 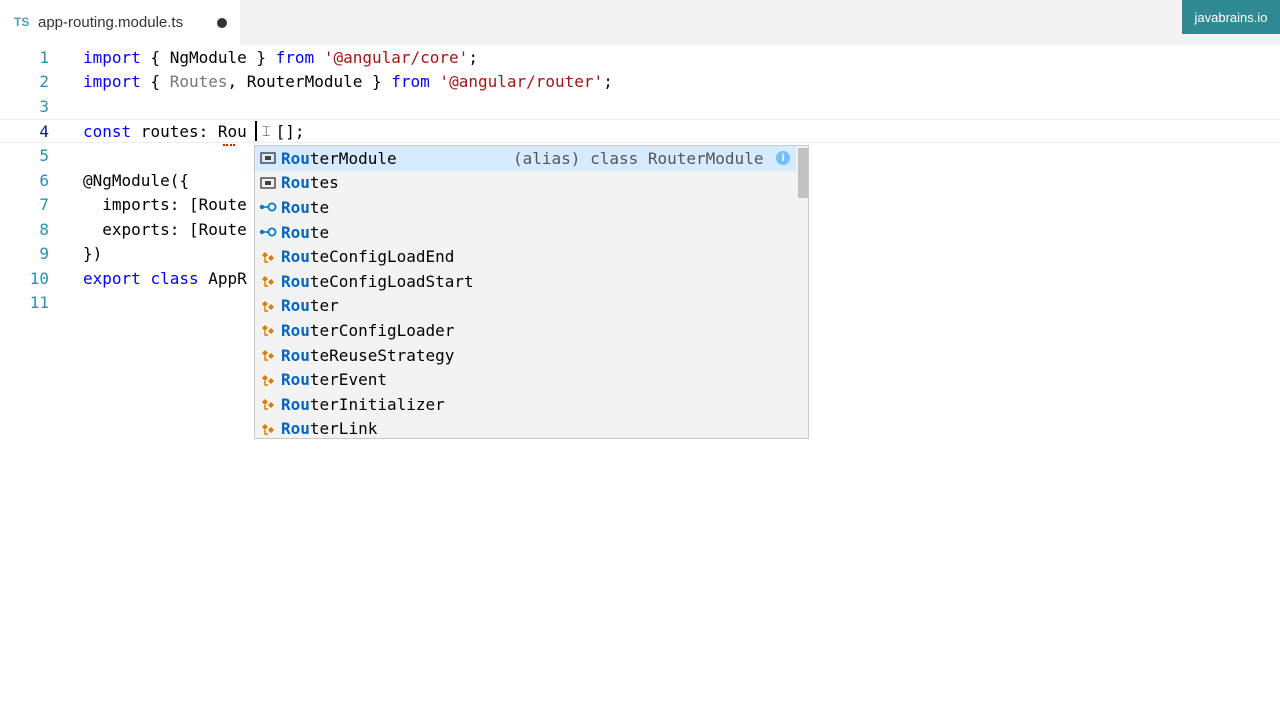 What do you see at coordinates (525, 306) in the screenshot?
I see `suggestion-item: Router` at bounding box center [525, 306].